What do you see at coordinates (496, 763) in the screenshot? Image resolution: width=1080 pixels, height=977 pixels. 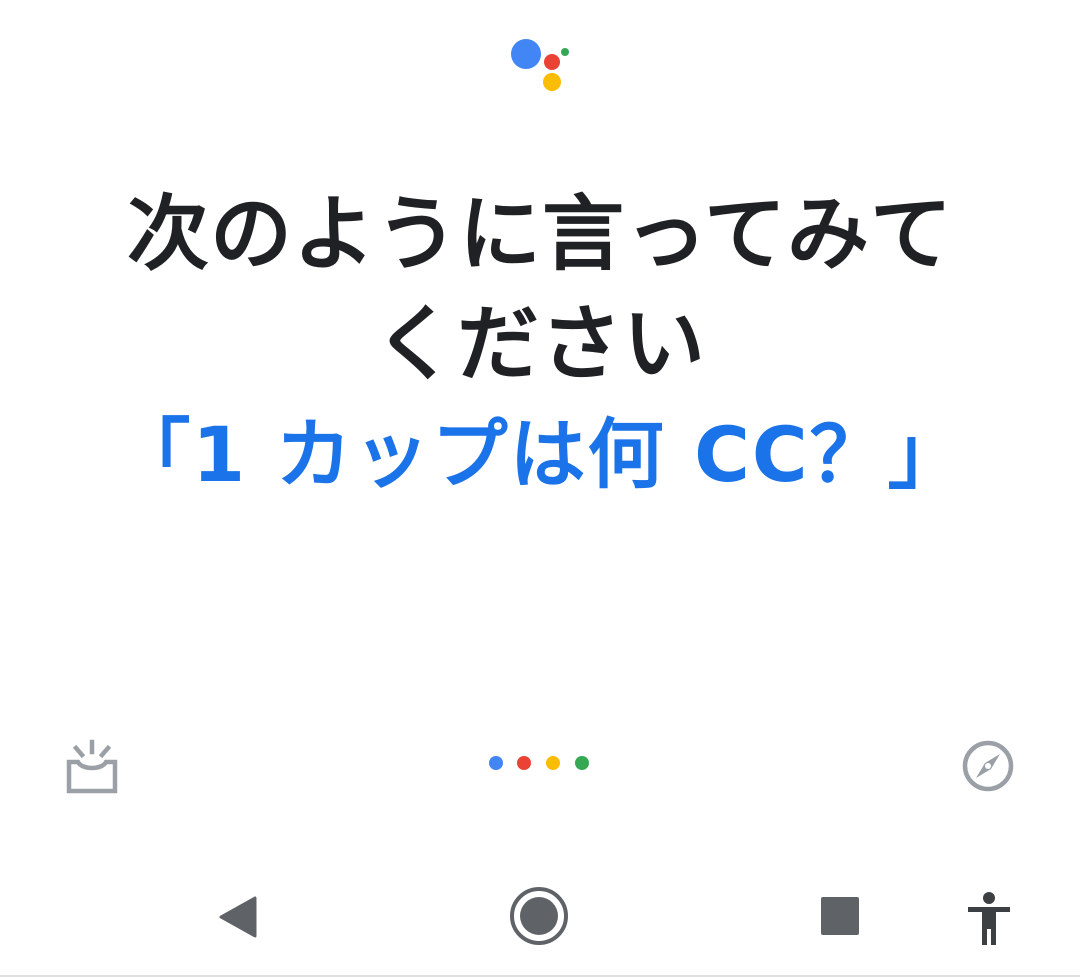 I see `dot-blue` at bounding box center [496, 763].